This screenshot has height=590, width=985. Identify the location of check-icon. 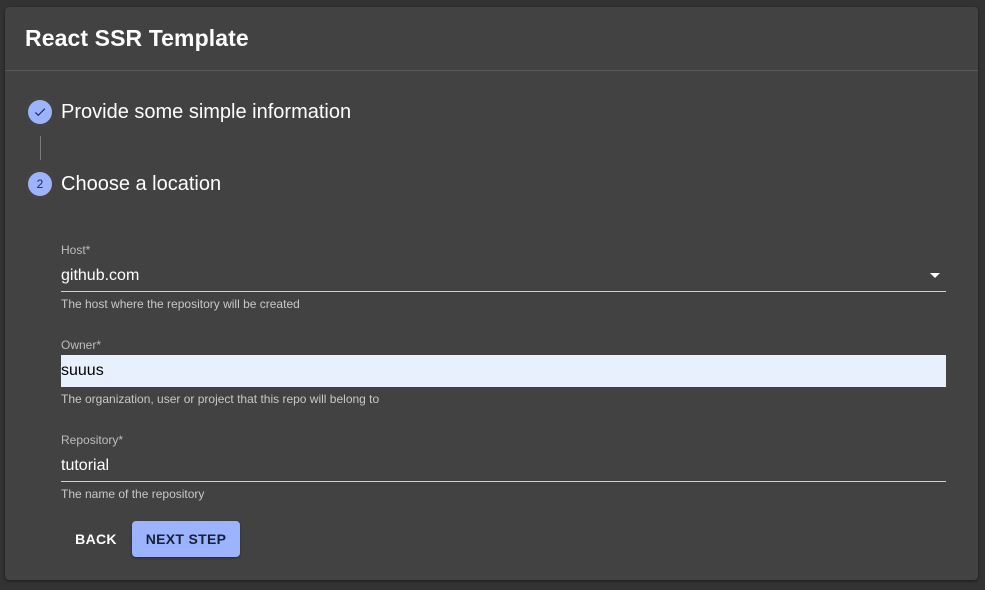
(40, 112).